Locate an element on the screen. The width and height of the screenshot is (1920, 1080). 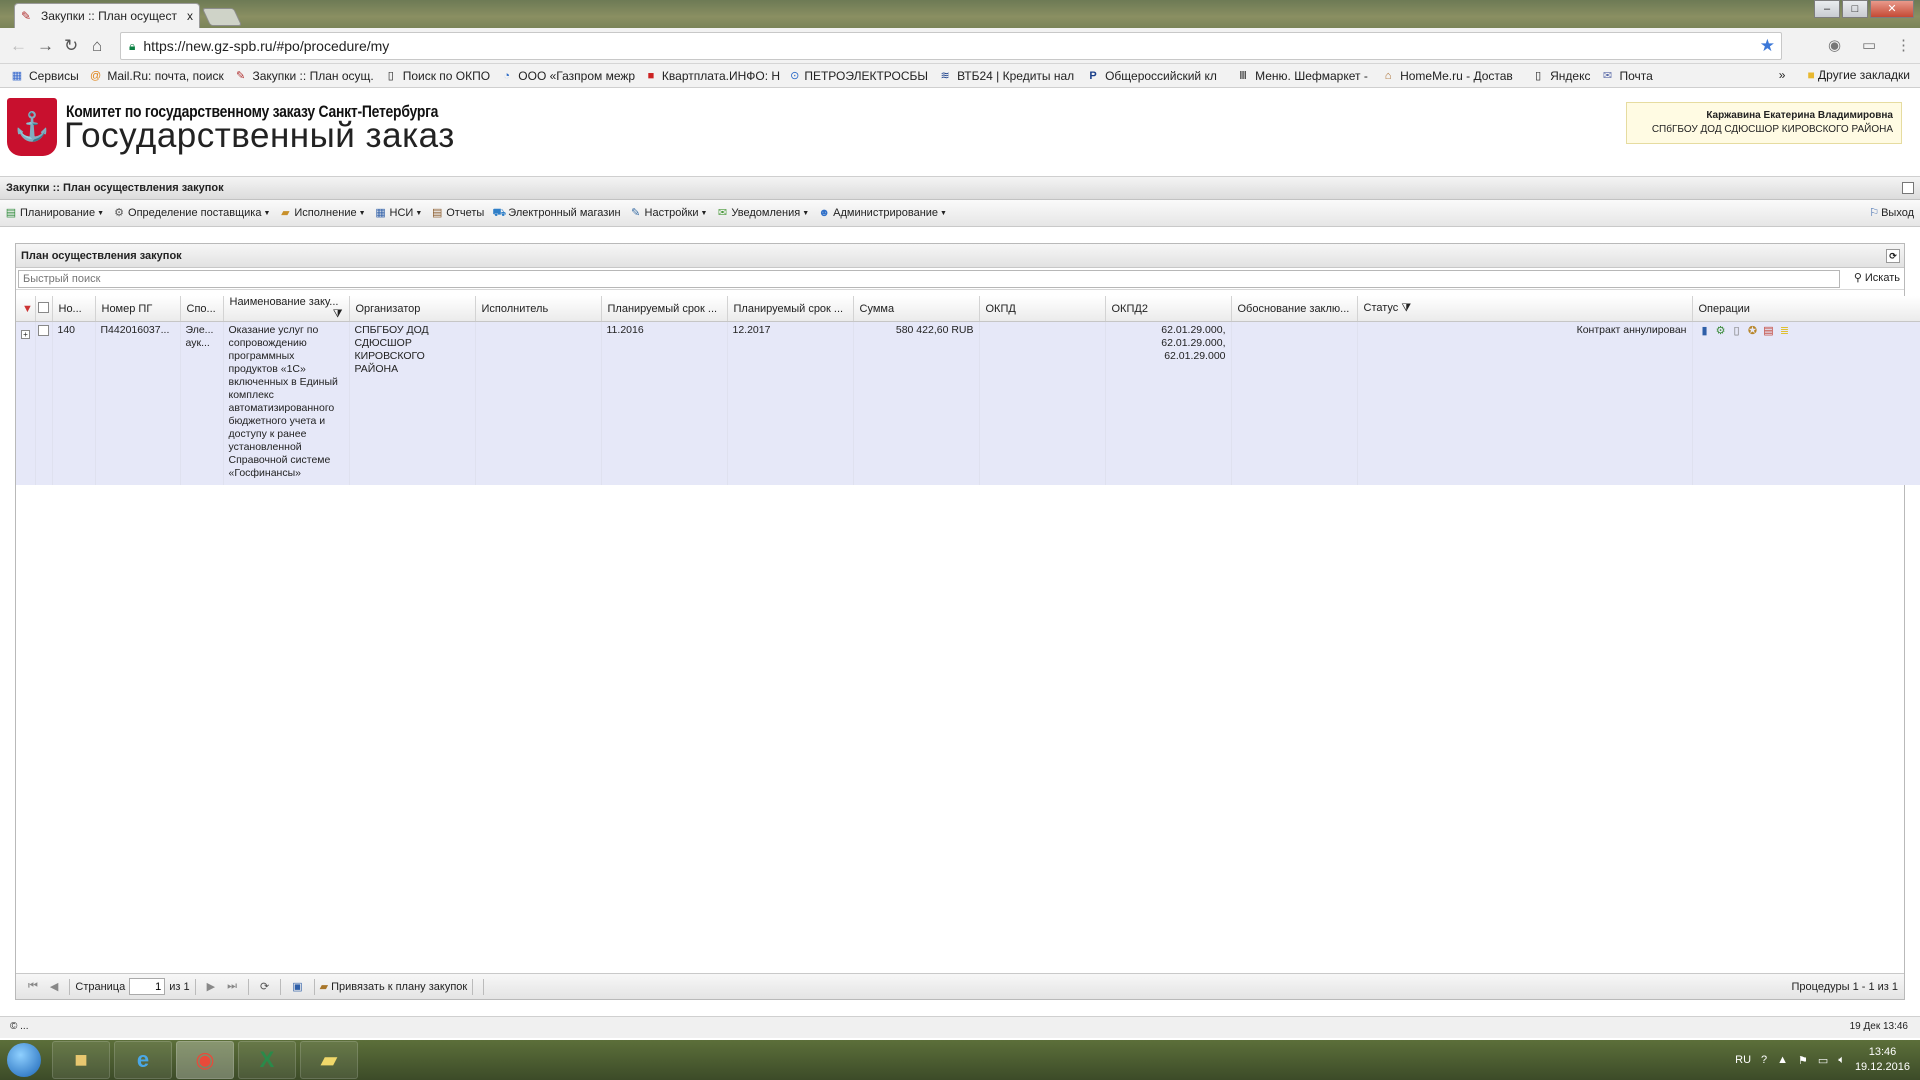
taskbar-notes: ▰ is located at coordinates (329, 1060).